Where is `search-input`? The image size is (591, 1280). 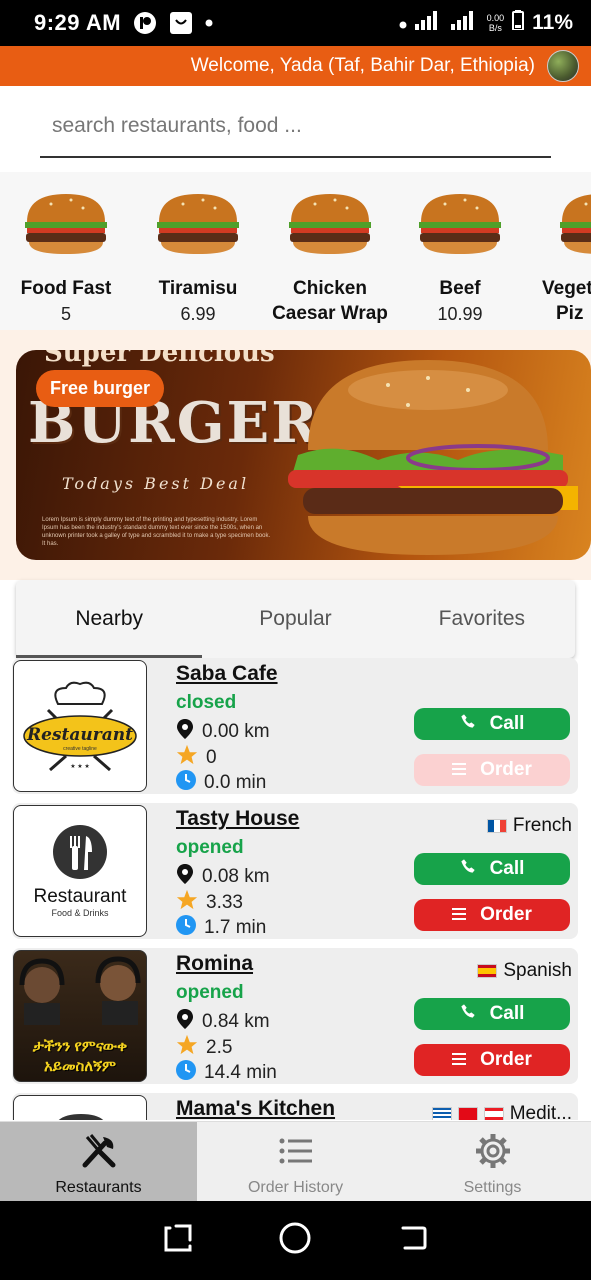
search-input is located at coordinates (301, 126).